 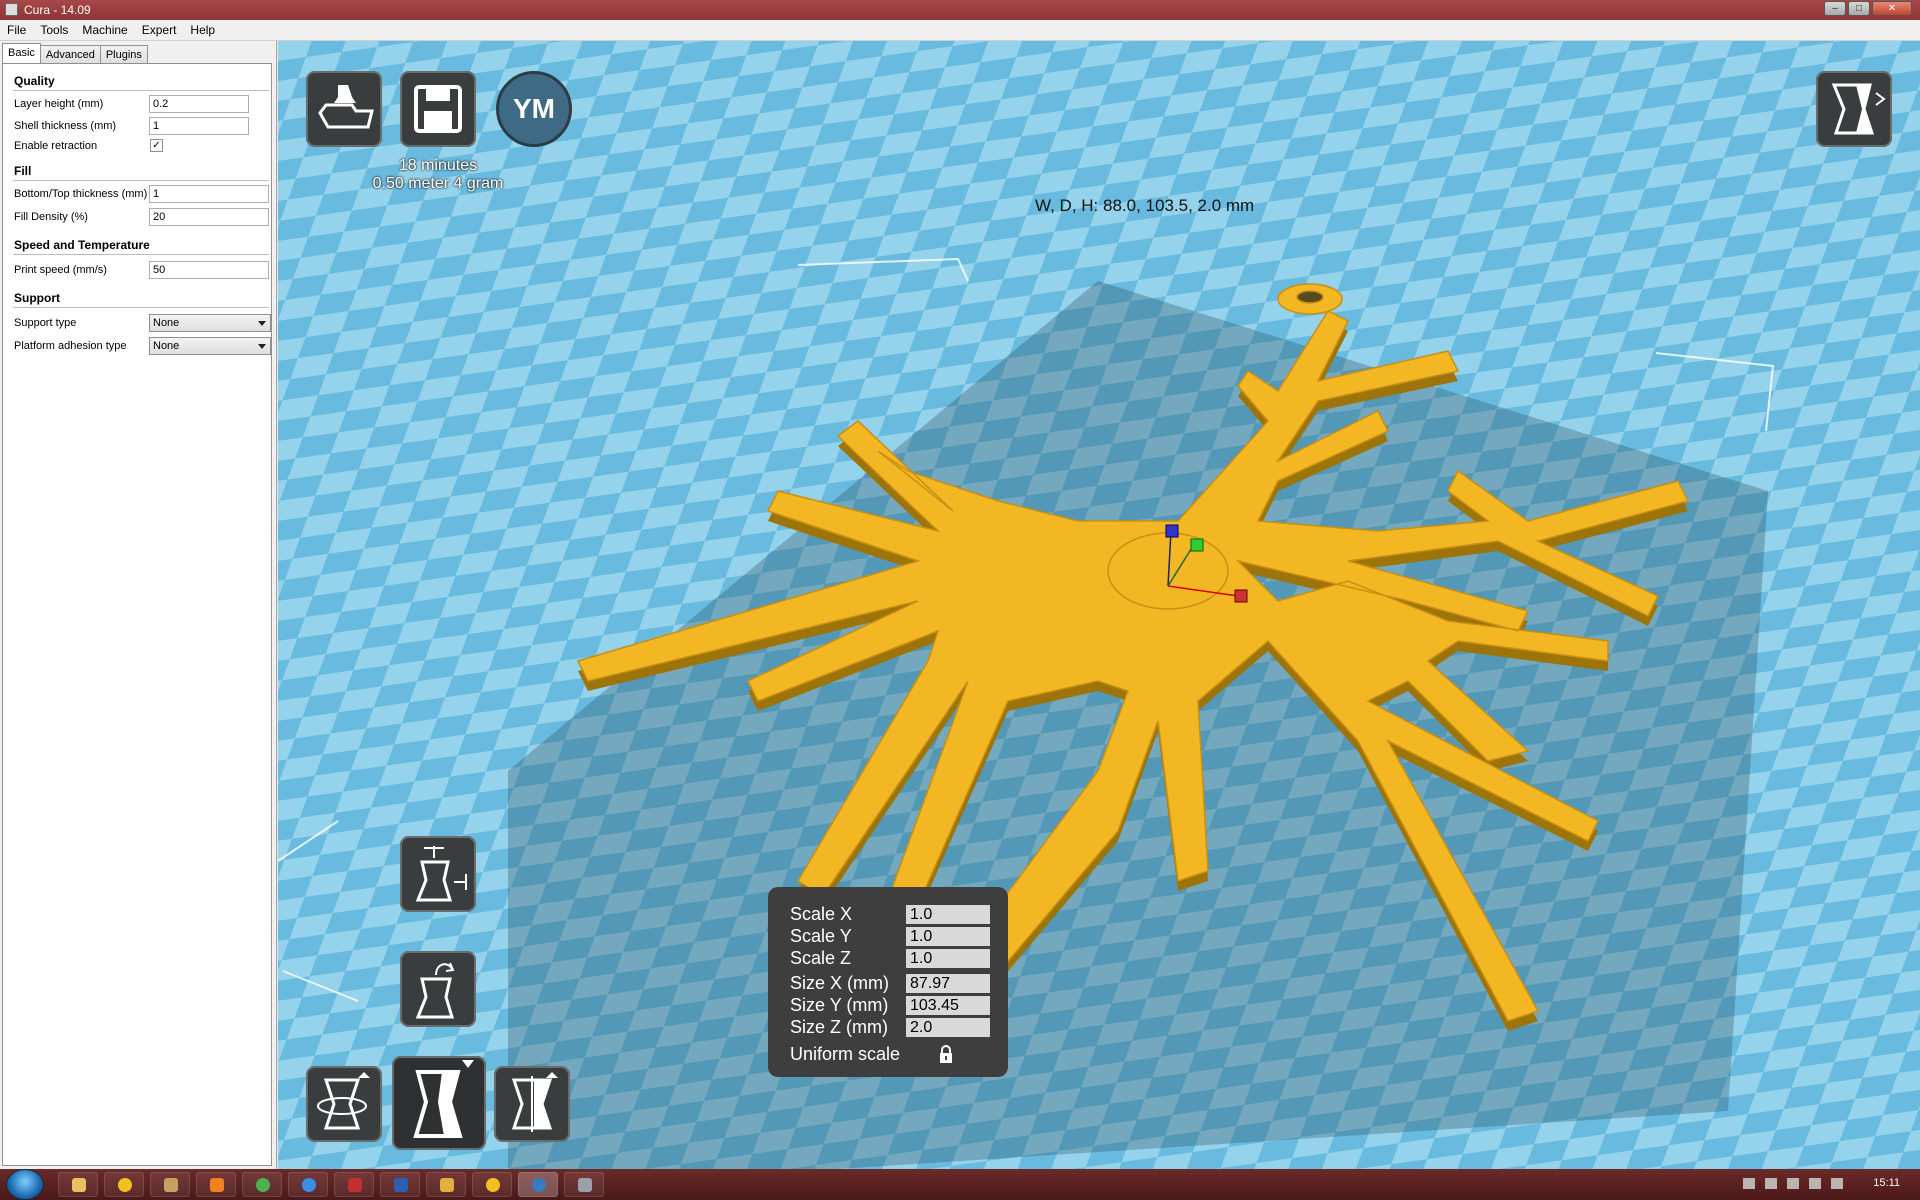 What do you see at coordinates (1858, 109) in the screenshot?
I see `view-mode-icon` at bounding box center [1858, 109].